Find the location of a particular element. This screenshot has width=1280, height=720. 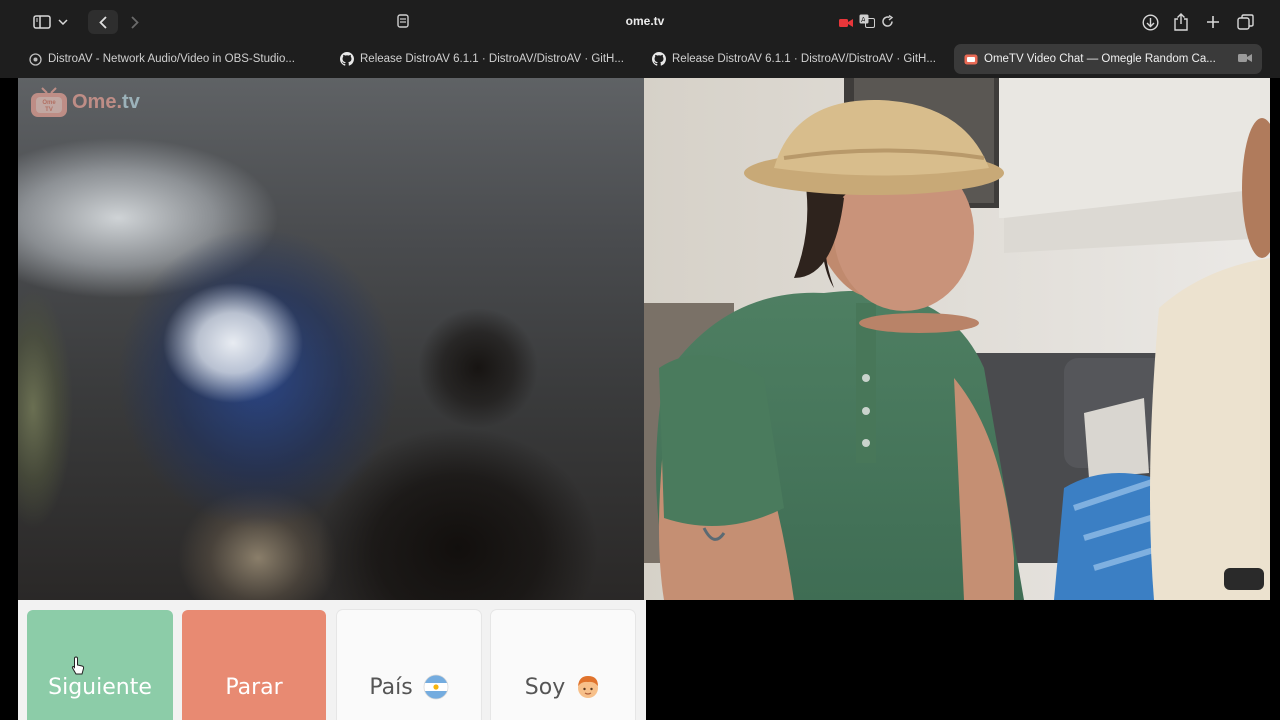

logo-tv-text: tv is located at coordinates (131, 101).